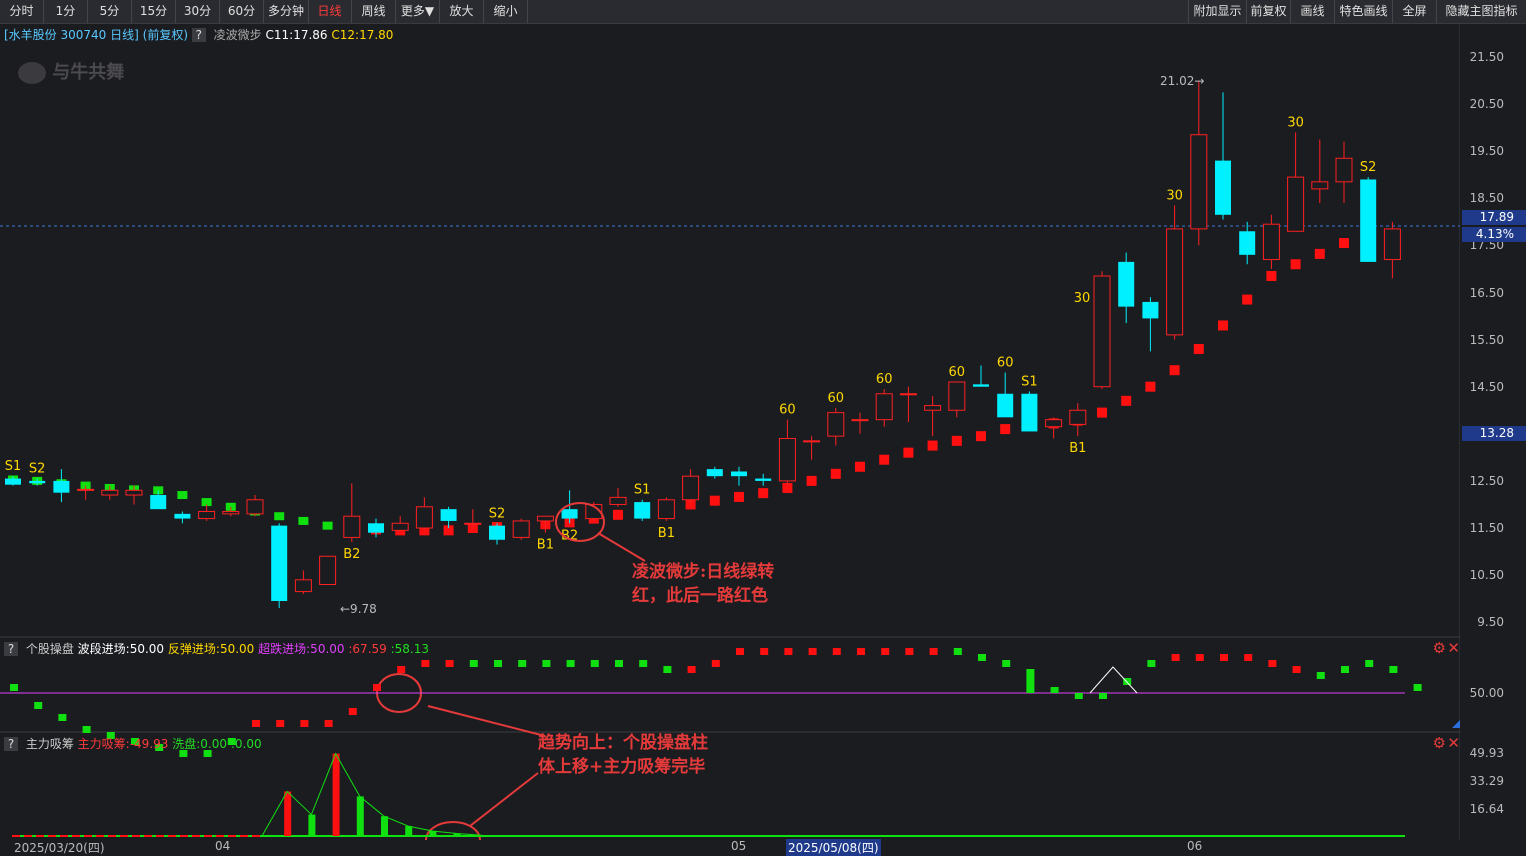 The height and width of the screenshot is (856, 1526). What do you see at coordinates (301, 649) in the screenshot?
I see `panel1-l3: 超跌进场:50.00` at bounding box center [301, 649].